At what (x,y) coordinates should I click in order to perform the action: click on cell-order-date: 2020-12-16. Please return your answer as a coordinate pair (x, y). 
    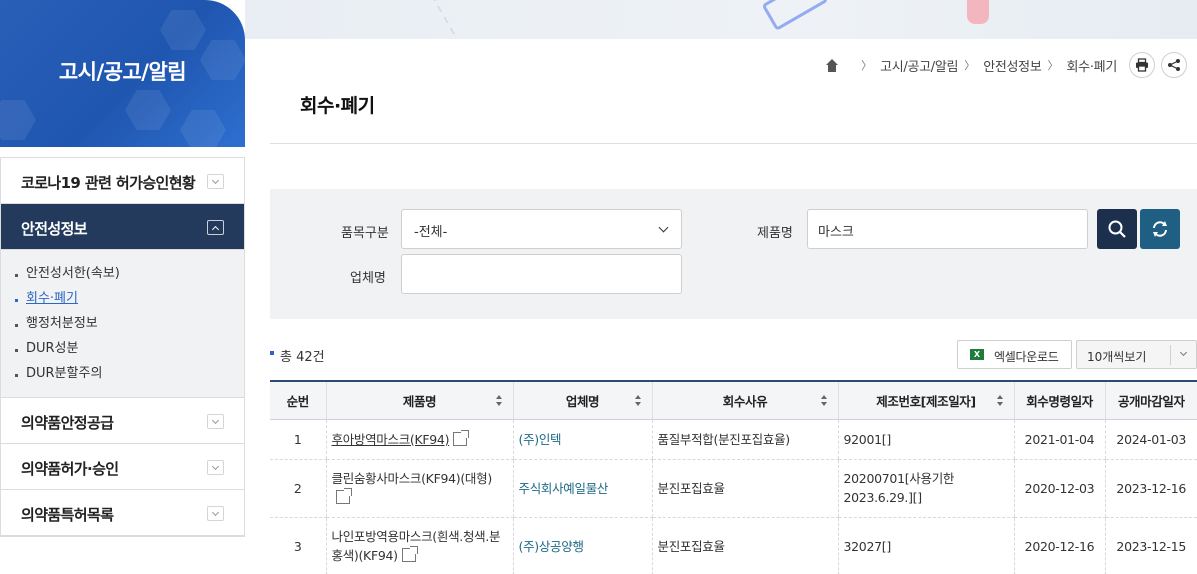
    Looking at the image, I should click on (1059, 545).